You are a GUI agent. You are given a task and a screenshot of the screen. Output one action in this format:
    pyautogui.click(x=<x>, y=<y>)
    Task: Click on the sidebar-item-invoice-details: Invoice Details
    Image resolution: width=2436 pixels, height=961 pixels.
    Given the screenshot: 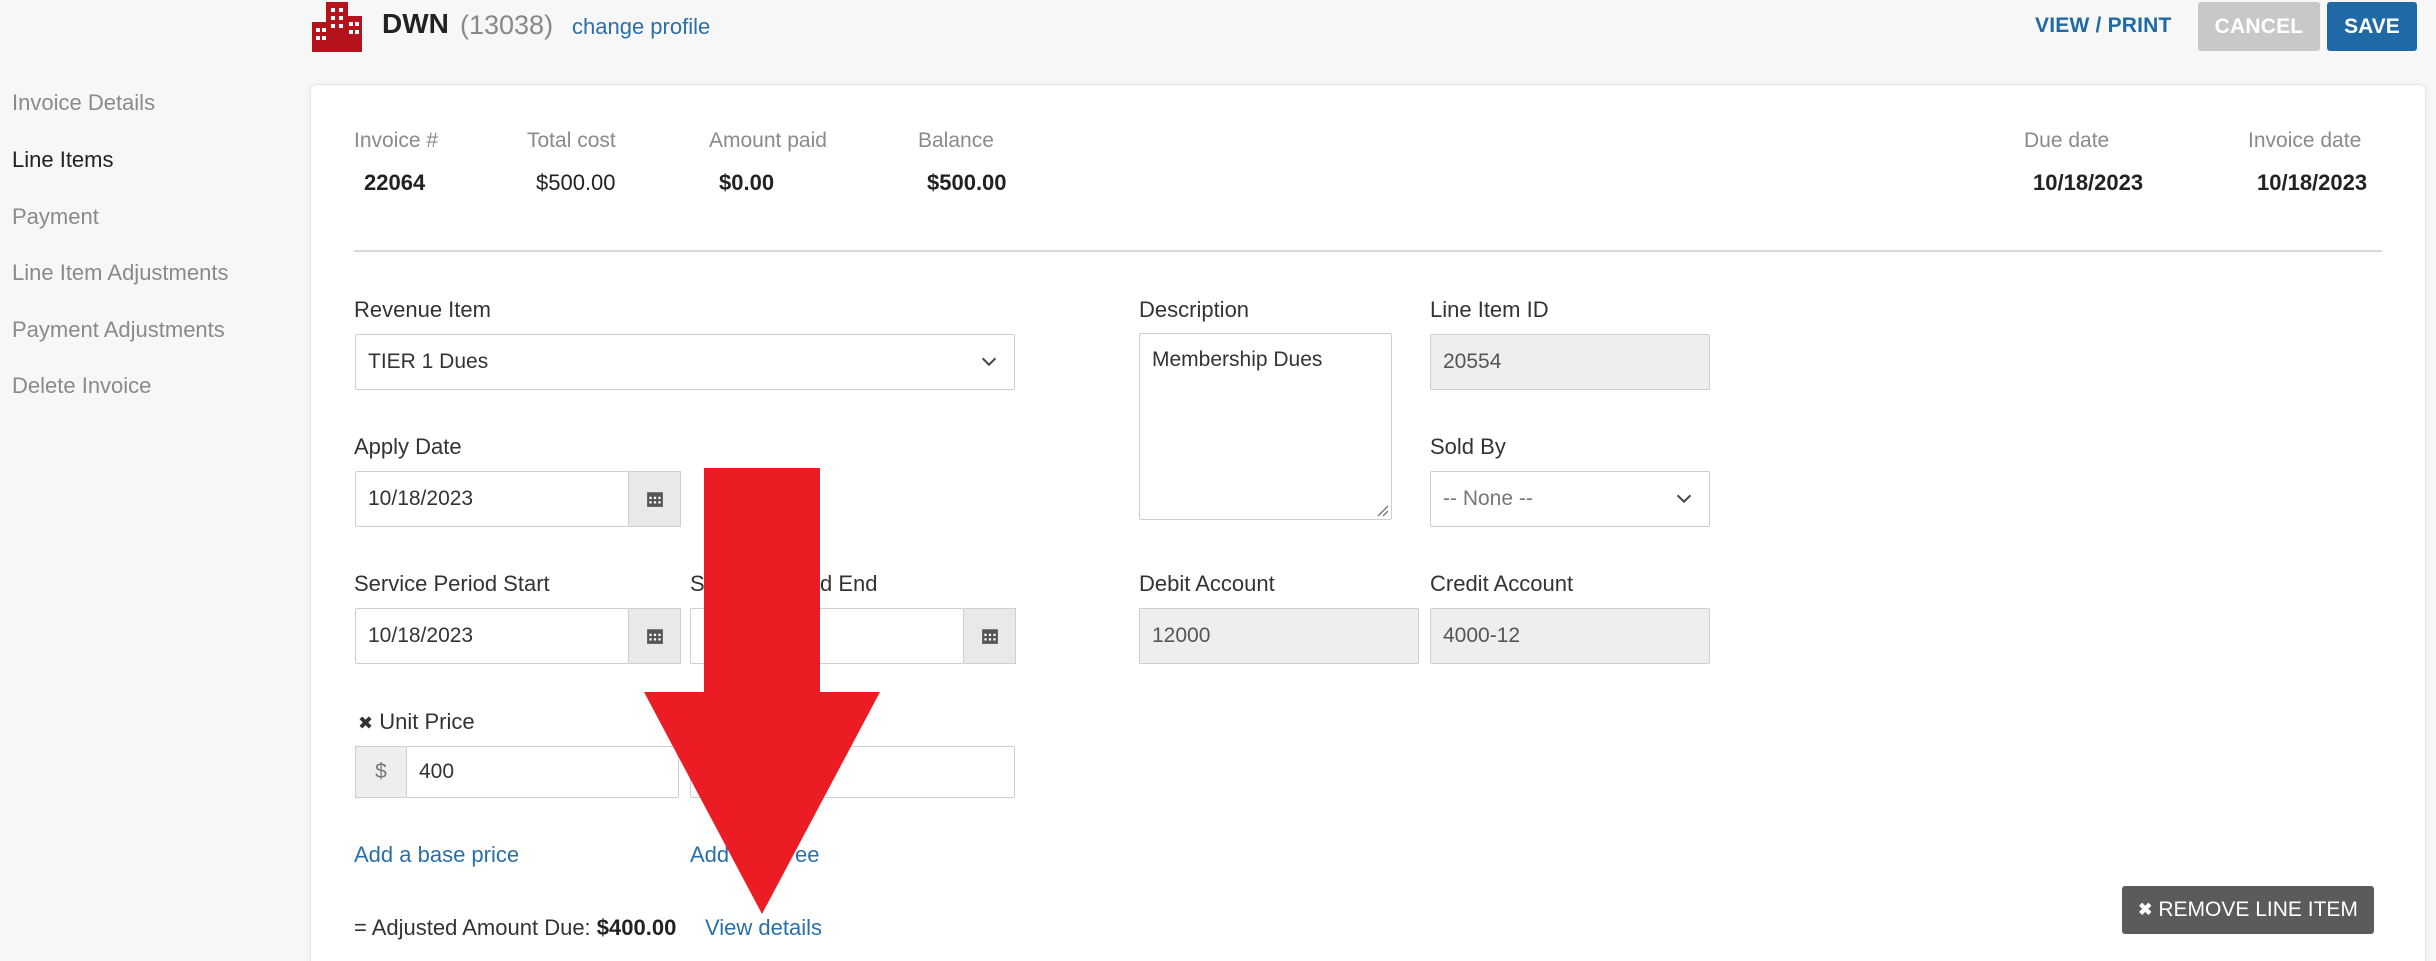 What is the action you would take?
    pyautogui.click(x=83, y=103)
    